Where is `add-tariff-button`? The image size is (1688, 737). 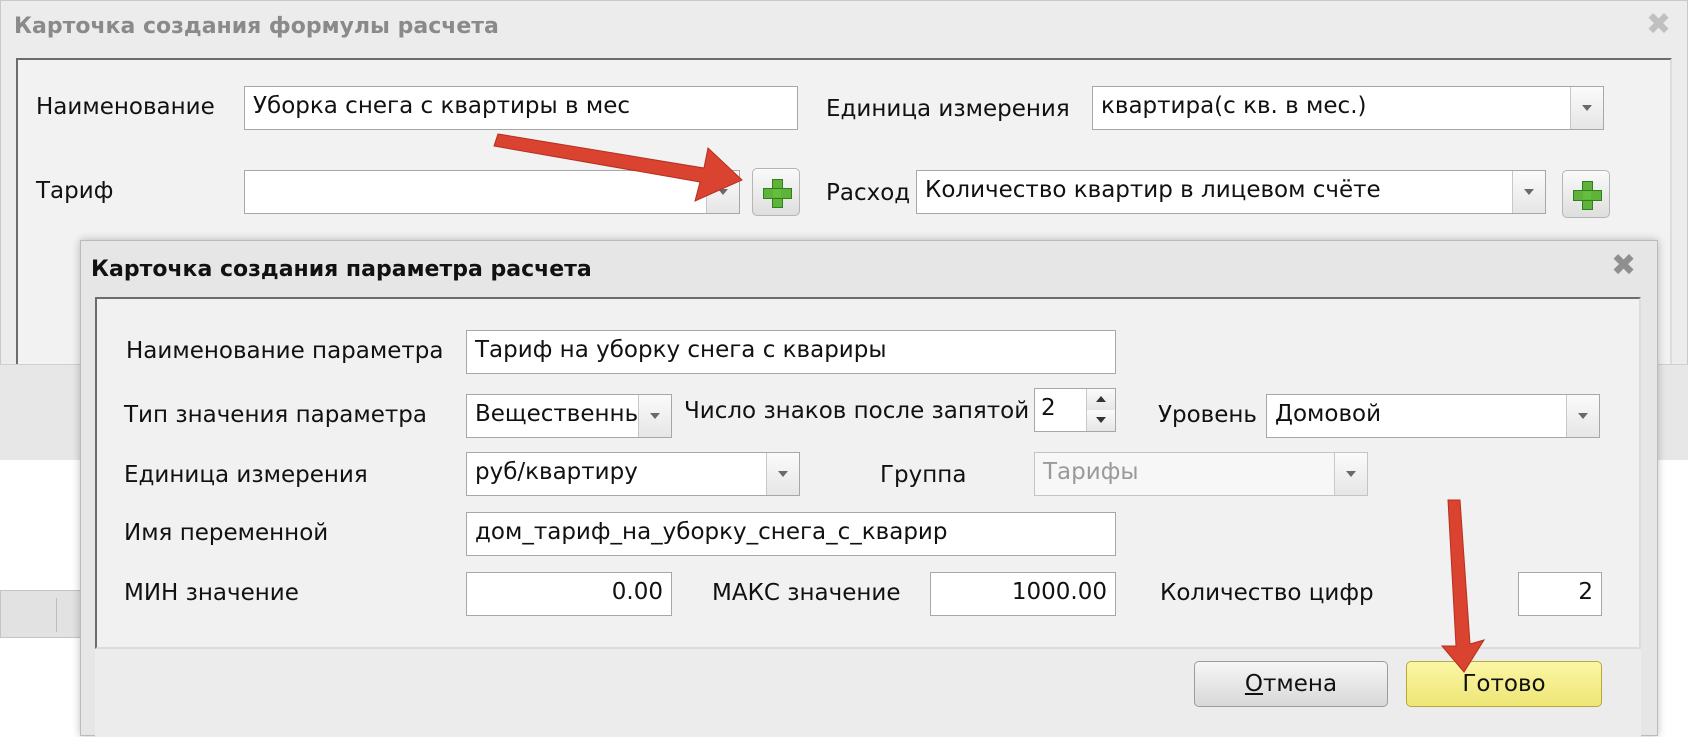 add-tariff-button is located at coordinates (776, 192).